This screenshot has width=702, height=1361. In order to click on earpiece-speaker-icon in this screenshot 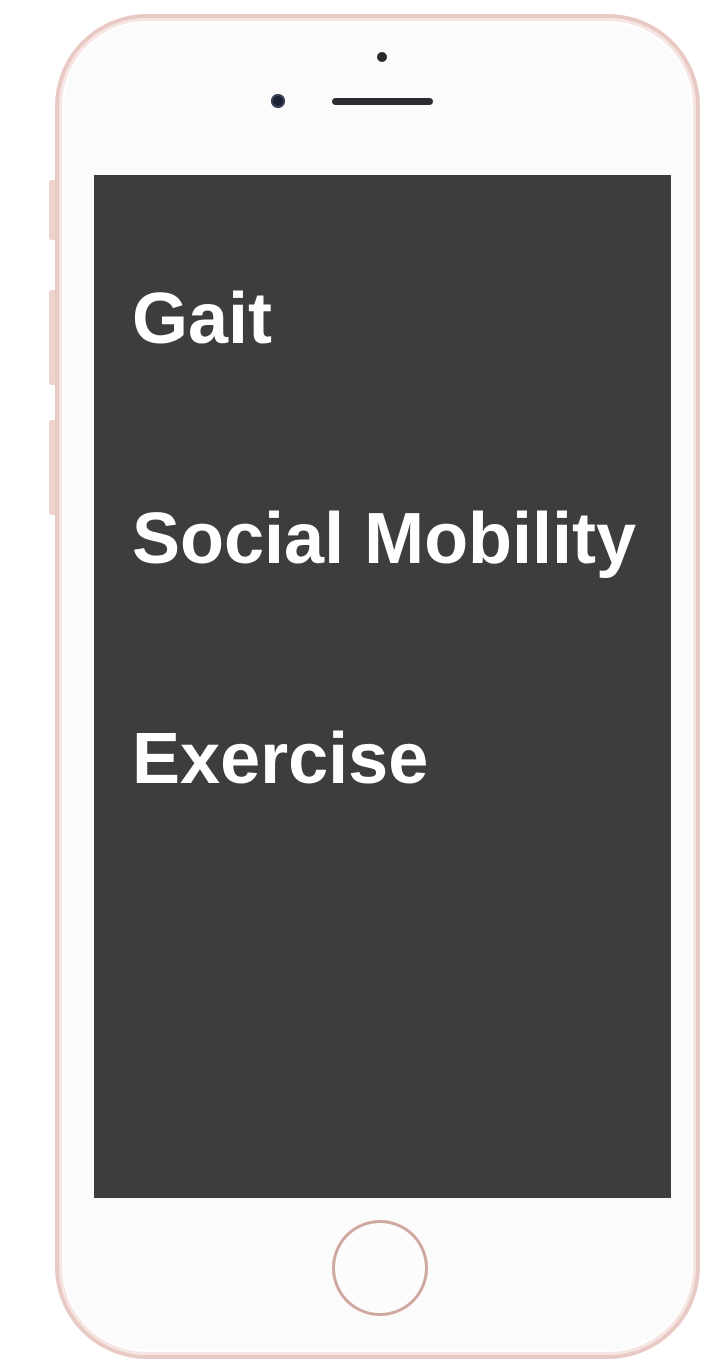, I will do `click(382, 101)`.